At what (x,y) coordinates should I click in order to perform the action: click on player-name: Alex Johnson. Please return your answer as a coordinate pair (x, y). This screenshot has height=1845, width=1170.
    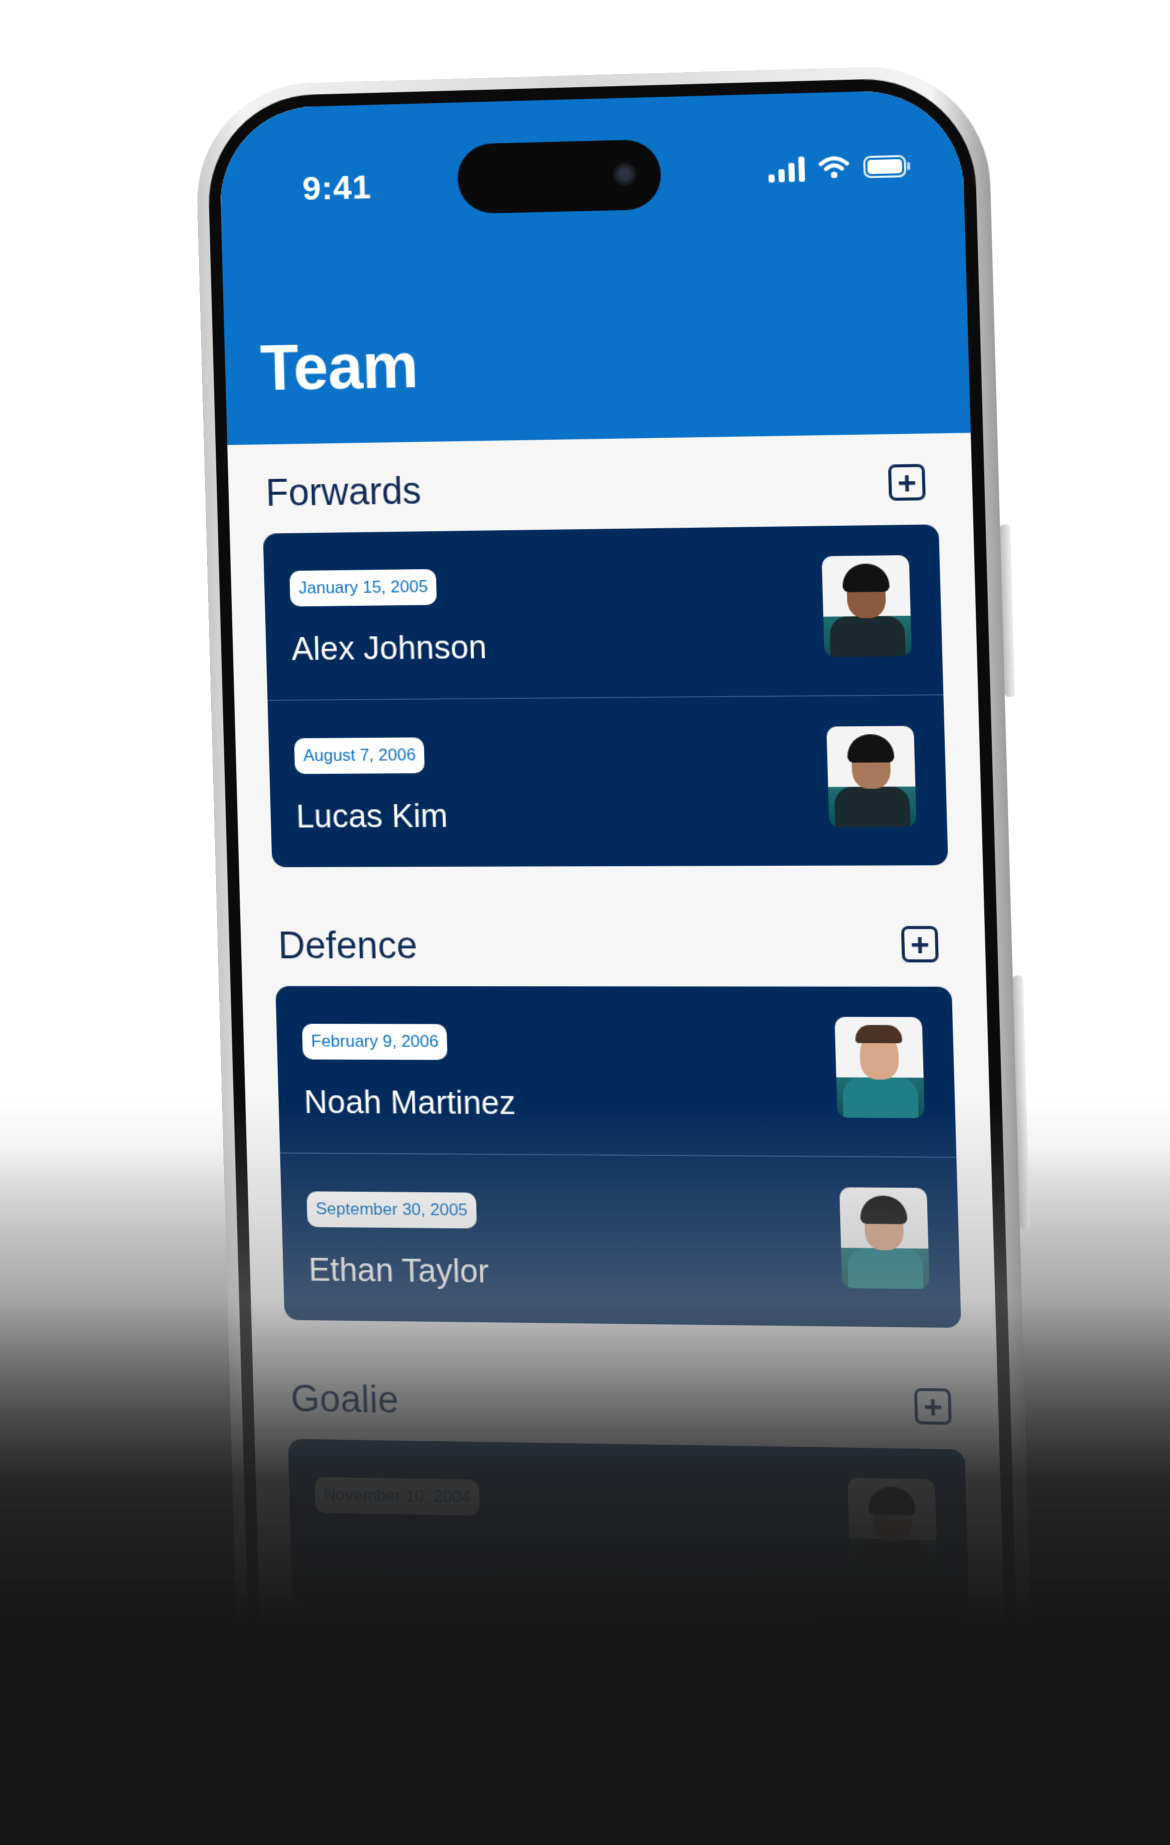
    Looking at the image, I should click on (389, 647).